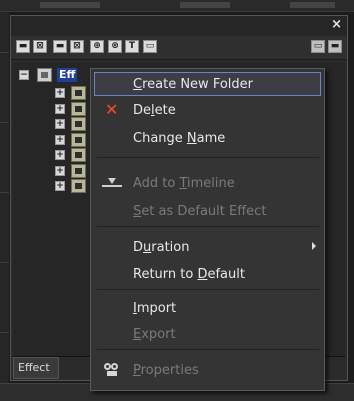 Image resolution: width=354 pixels, height=401 pixels. What do you see at coordinates (314, 246) in the screenshot?
I see `submenu-arrow-icon` at bounding box center [314, 246].